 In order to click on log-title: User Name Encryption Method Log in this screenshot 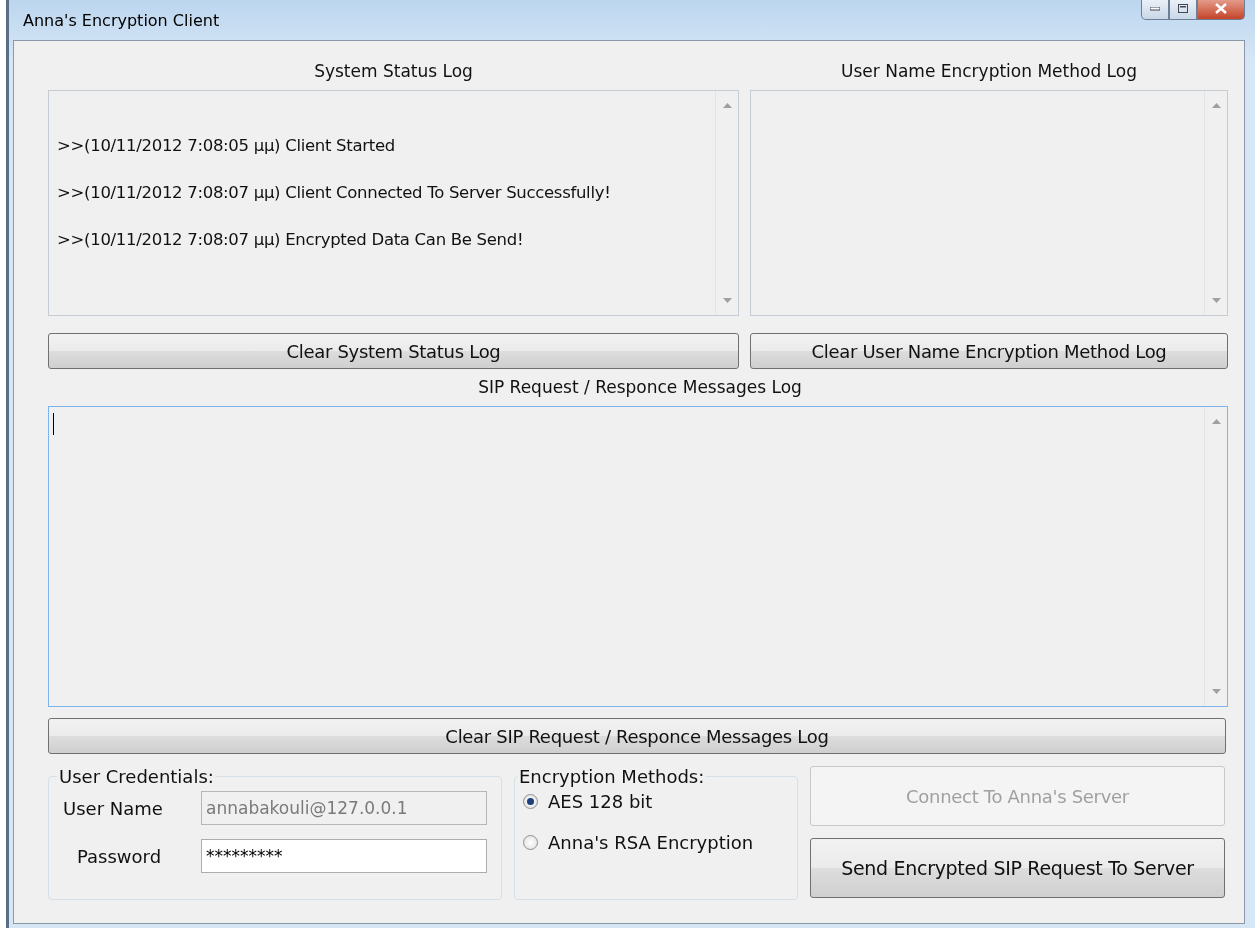, I will do `click(989, 71)`.